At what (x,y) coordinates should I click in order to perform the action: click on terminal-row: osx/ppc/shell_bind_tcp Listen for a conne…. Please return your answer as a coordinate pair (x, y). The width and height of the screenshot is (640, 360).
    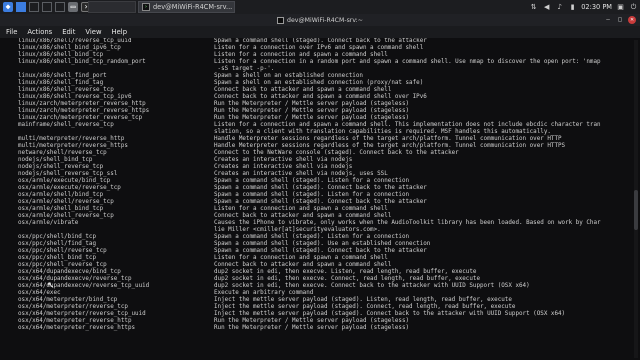
    Looking at the image, I should click on (329, 258).